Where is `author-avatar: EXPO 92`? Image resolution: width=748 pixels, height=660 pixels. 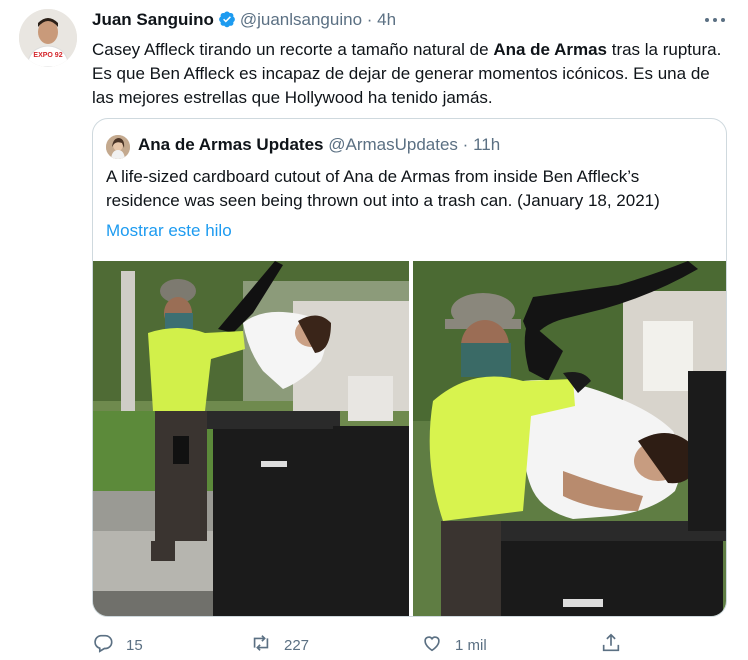 author-avatar: EXPO 92 is located at coordinates (48, 38).